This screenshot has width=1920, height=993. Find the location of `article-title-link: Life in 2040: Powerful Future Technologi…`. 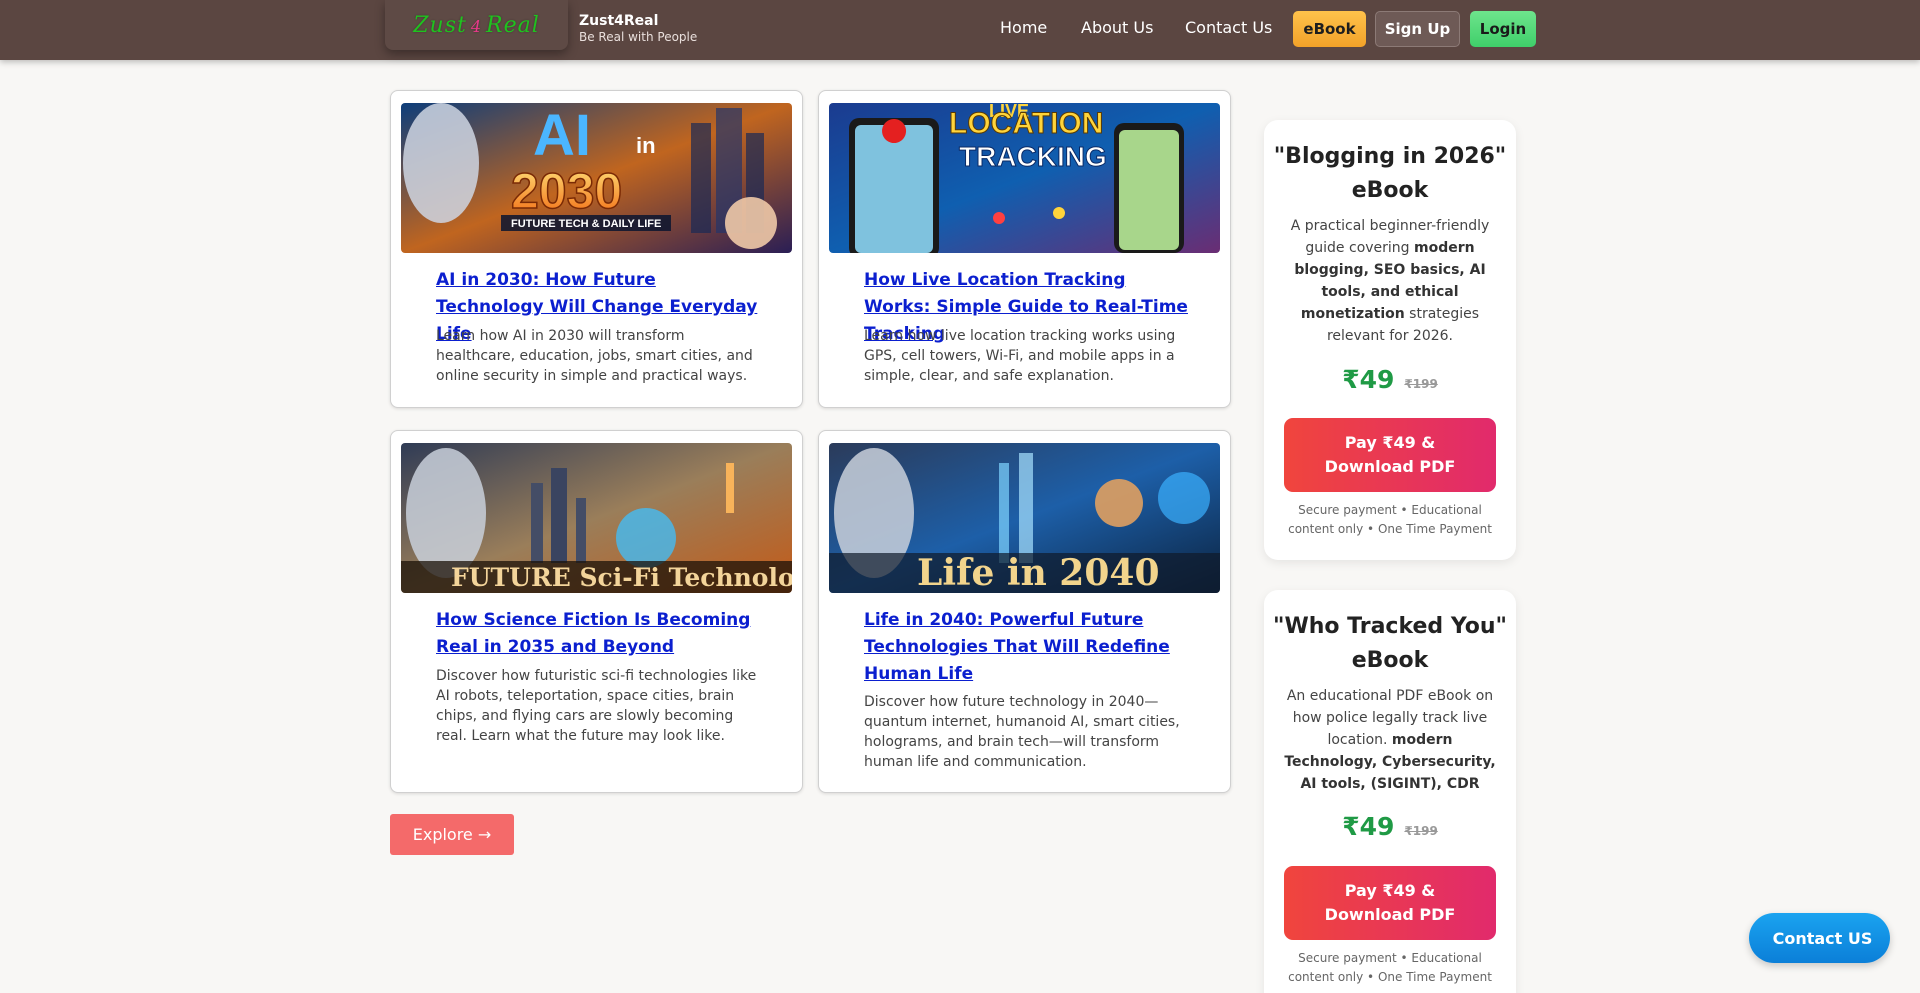

article-title-link: Life in 2040: Powerful Future Technologi… is located at coordinates (1029, 647).